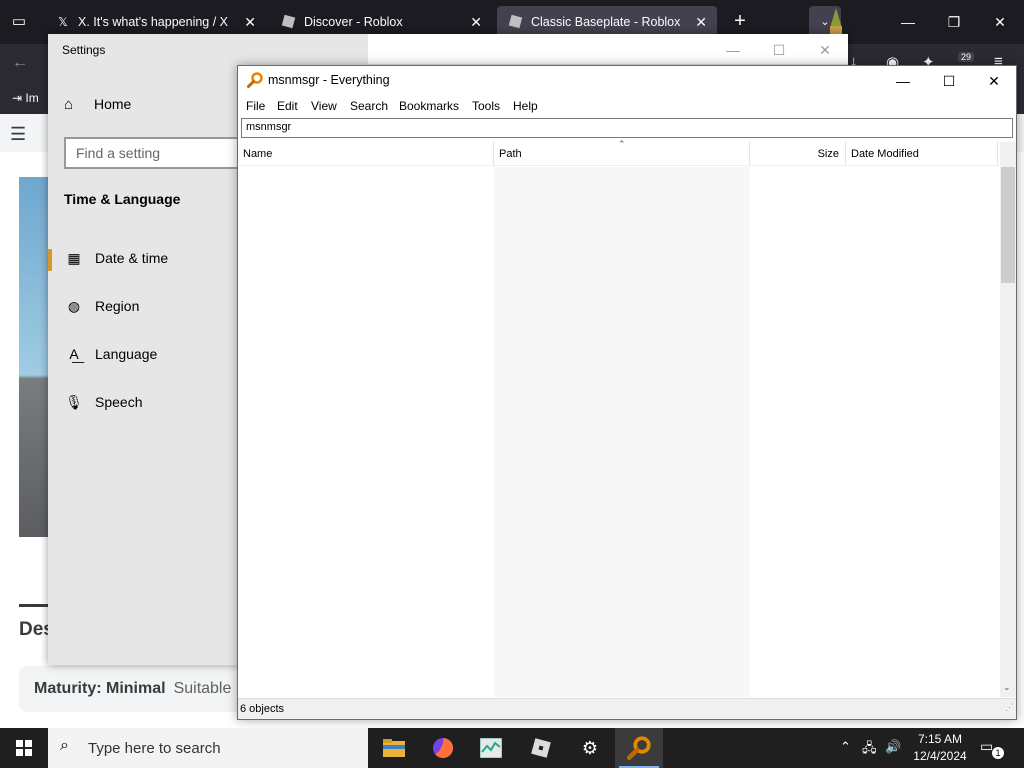 The image size is (1024, 768). I want to click on settings-minimize-button: —, so click(733, 50).